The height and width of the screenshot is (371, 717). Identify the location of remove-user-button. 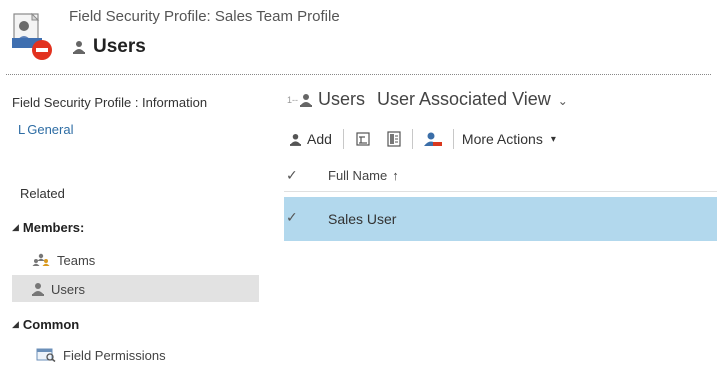
(433, 139).